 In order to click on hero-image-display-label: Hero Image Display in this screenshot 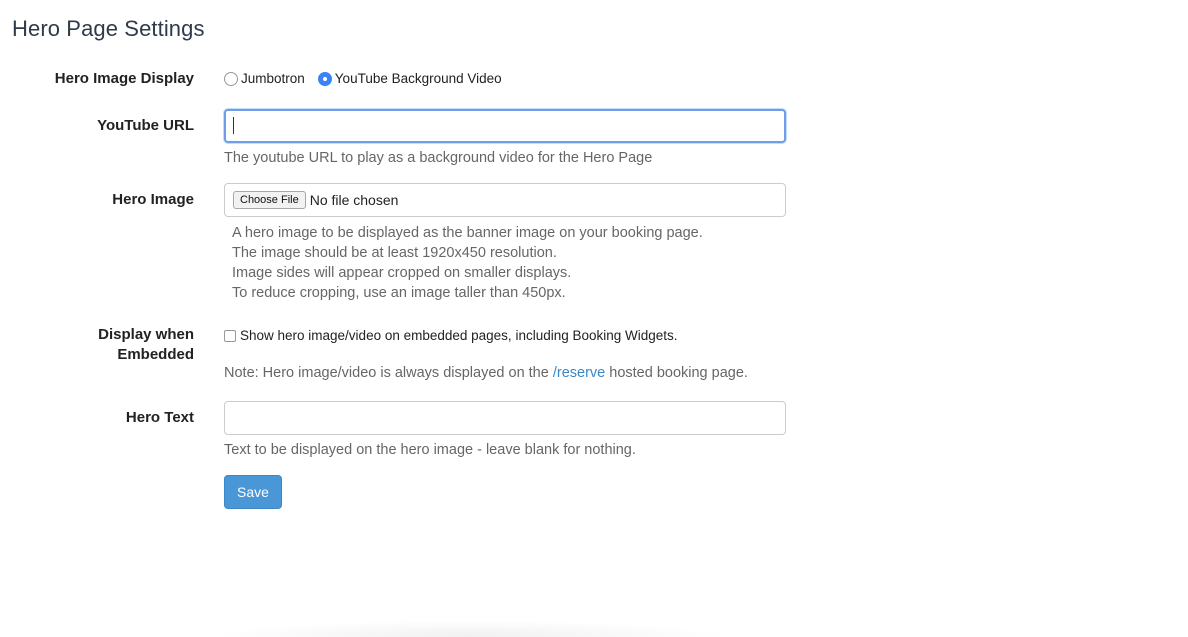, I will do `click(124, 78)`.